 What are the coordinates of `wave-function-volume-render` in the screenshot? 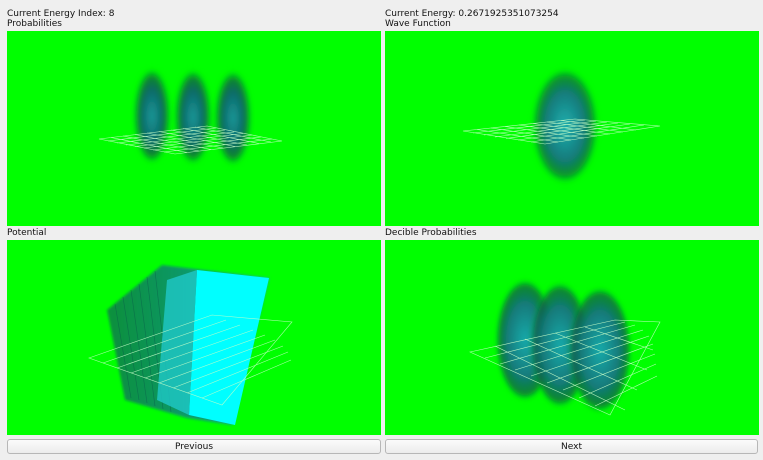 It's located at (561, 126).